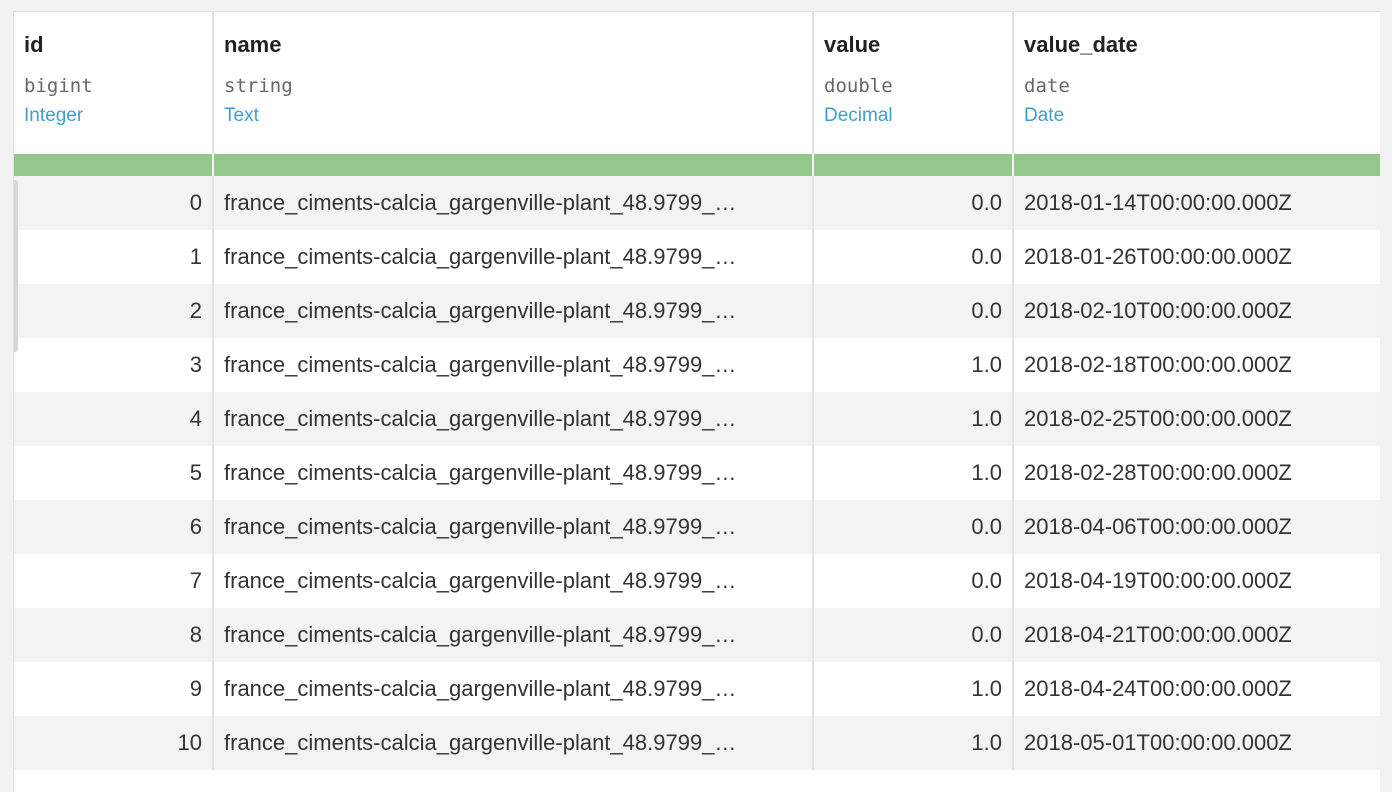 This screenshot has height=792, width=1392. What do you see at coordinates (913, 38) in the screenshot?
I see `column-name: value` at bounding box center [913, 38].